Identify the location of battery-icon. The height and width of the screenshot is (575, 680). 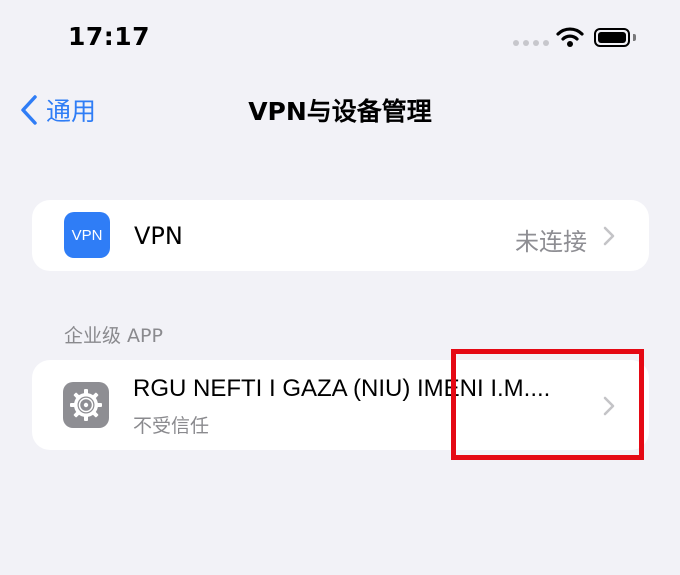
(612, 37).